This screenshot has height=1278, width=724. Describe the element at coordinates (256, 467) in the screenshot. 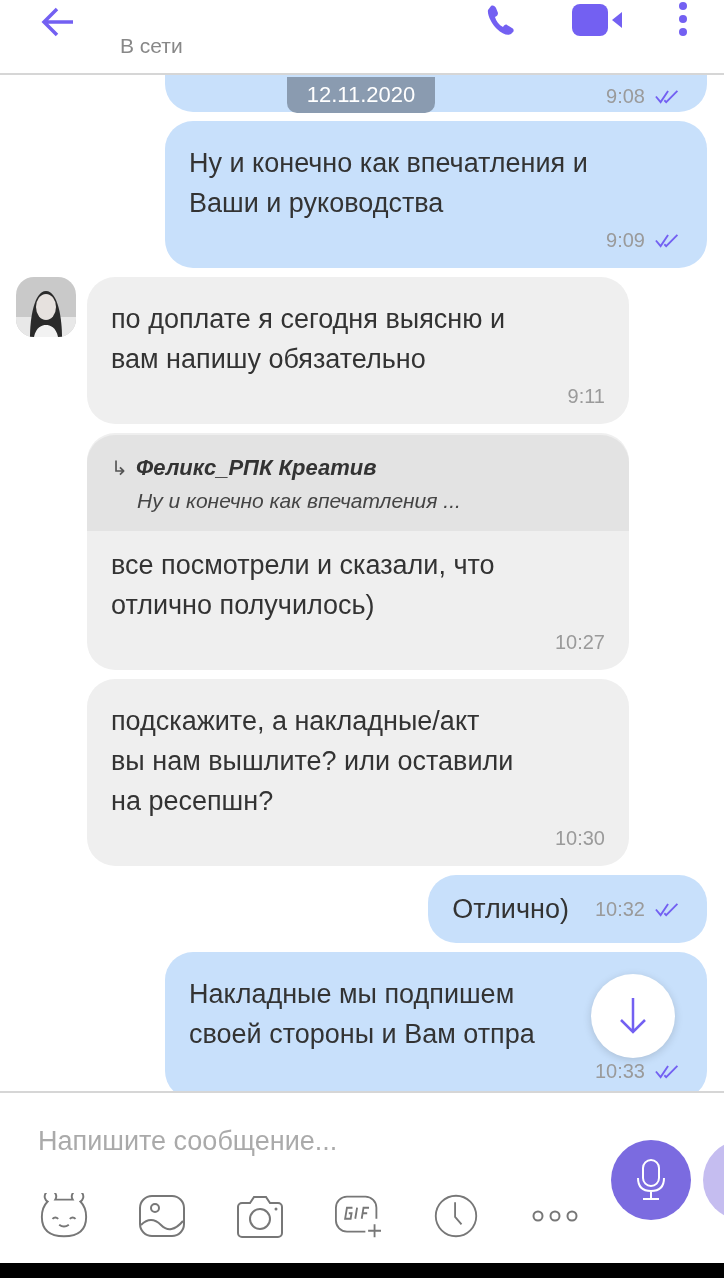

I see `reply-author: Феликс_РПК Креатив` at that location.